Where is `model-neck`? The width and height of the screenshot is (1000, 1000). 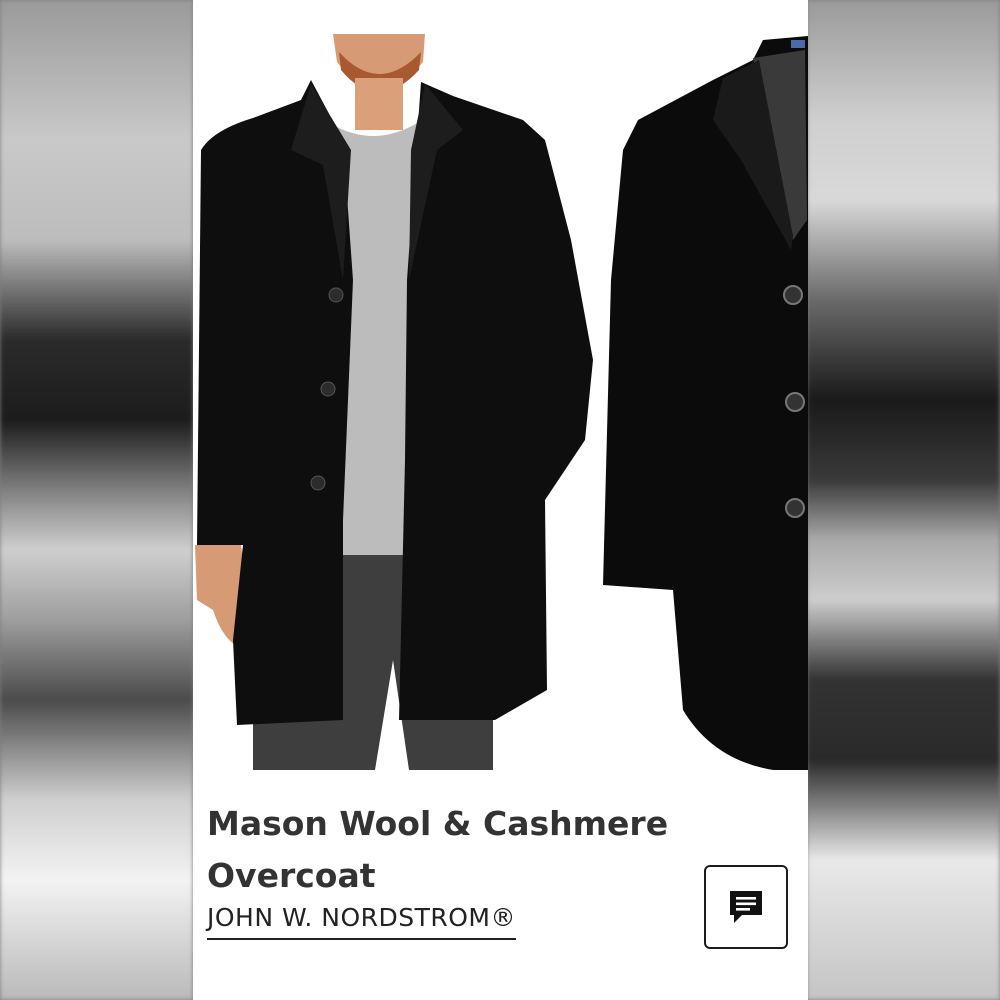
model-neck is located at coordinates (379, 104).